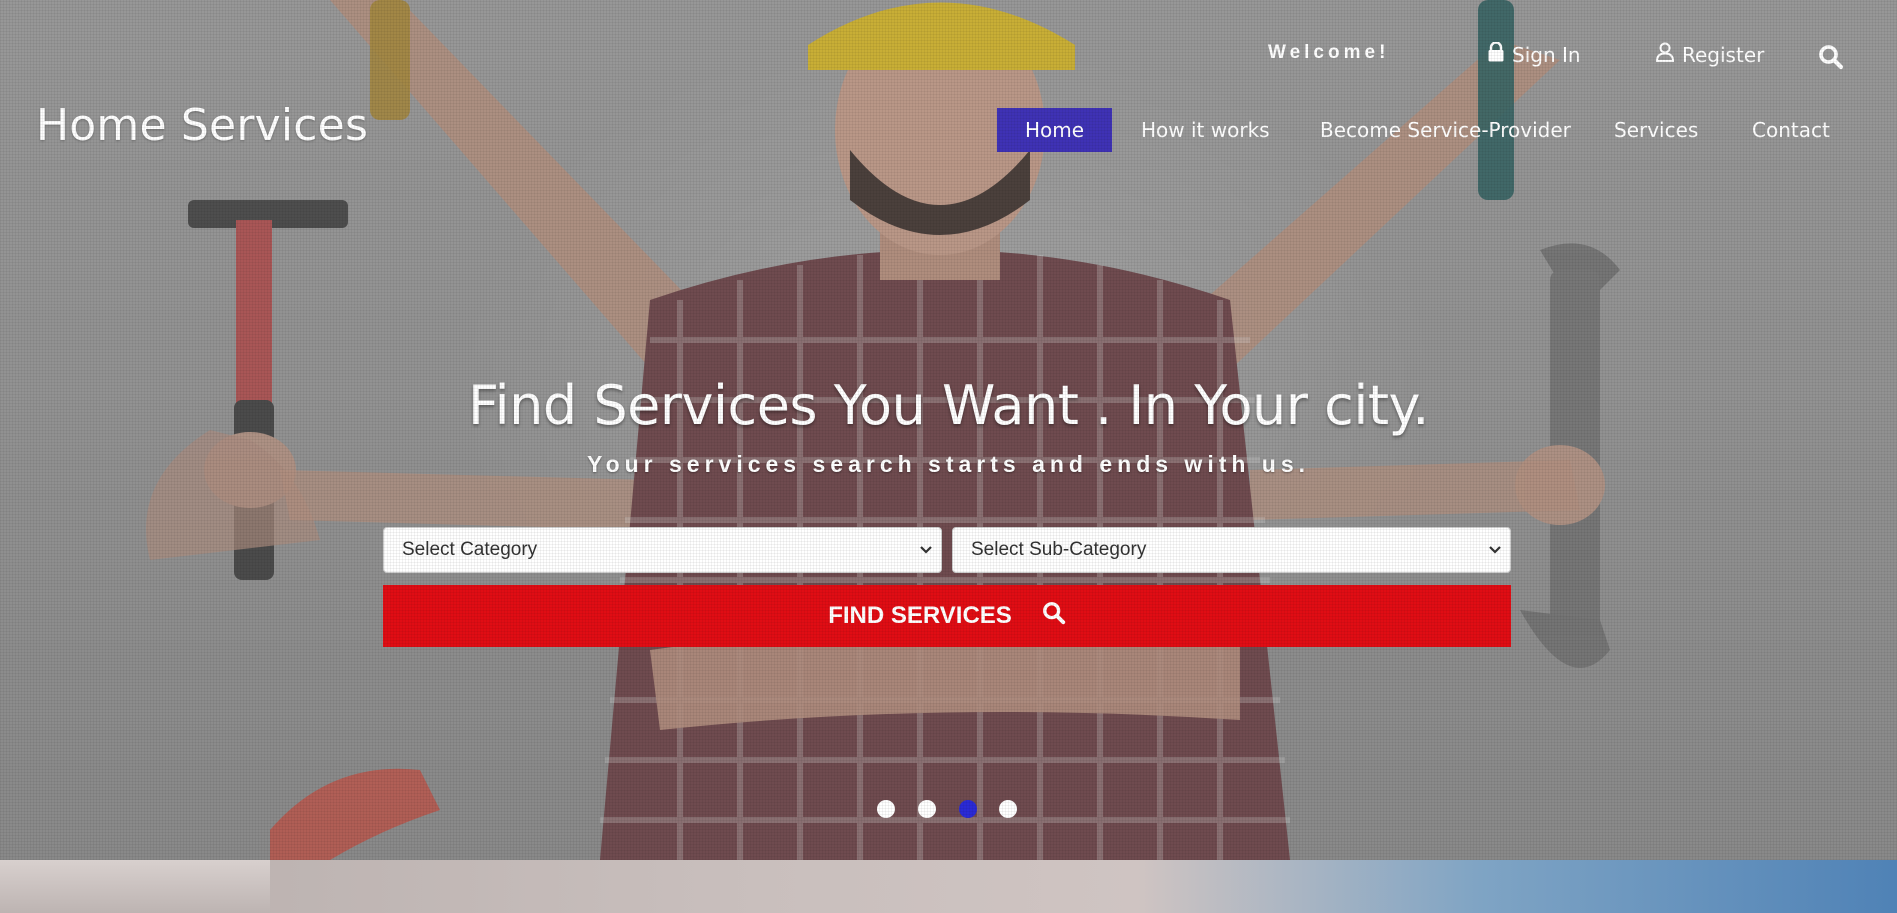 The width and height of the screenshot is (1897, 913). What do you see at coordinates (948, 405) in the screenshot?
I see `hero-headline: Find Services You Want . In Your city.` at bounding box center [948, 405].